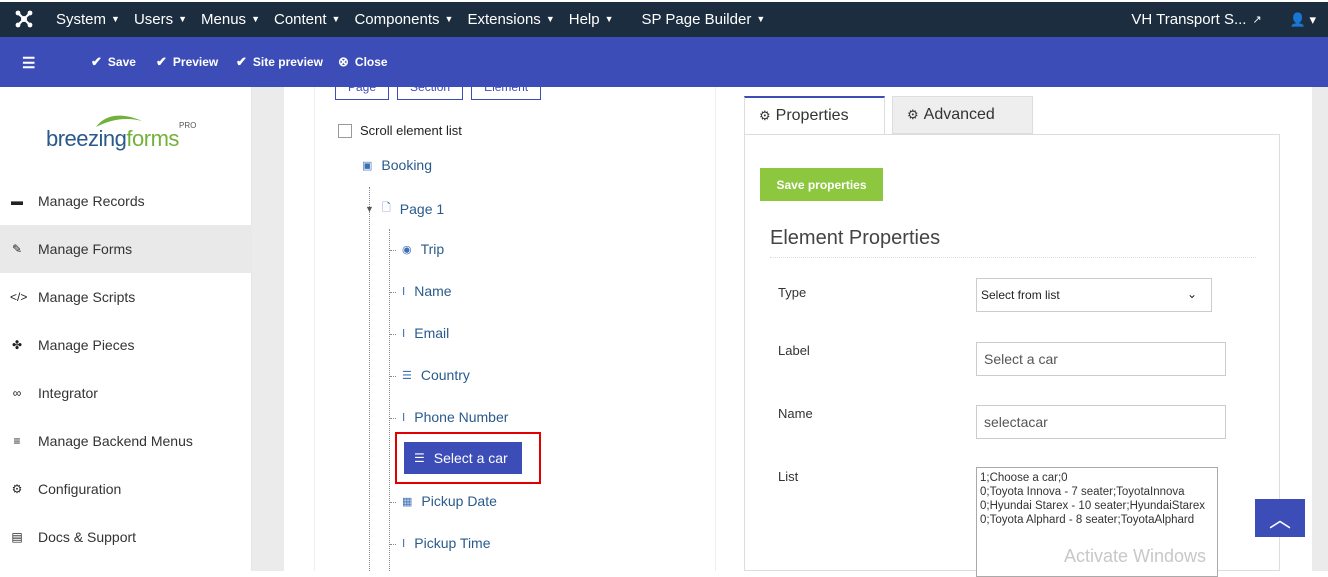 The width and height of the screenshot is (1328, 577). Describe the element at coordinates (230, 19) in the screenshot. I see `menu-menus: Menus ▼` at that location.